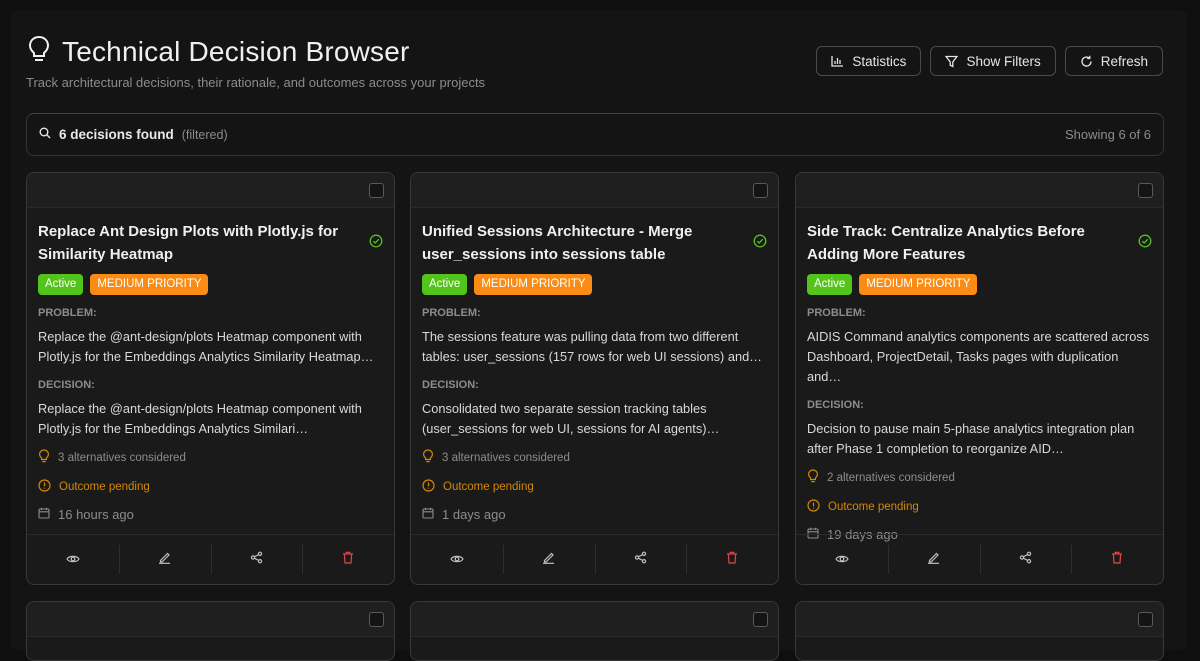  Describe the element at coordinates (1086, 61) in the screenshot. I see `refresh-icon` at that location.